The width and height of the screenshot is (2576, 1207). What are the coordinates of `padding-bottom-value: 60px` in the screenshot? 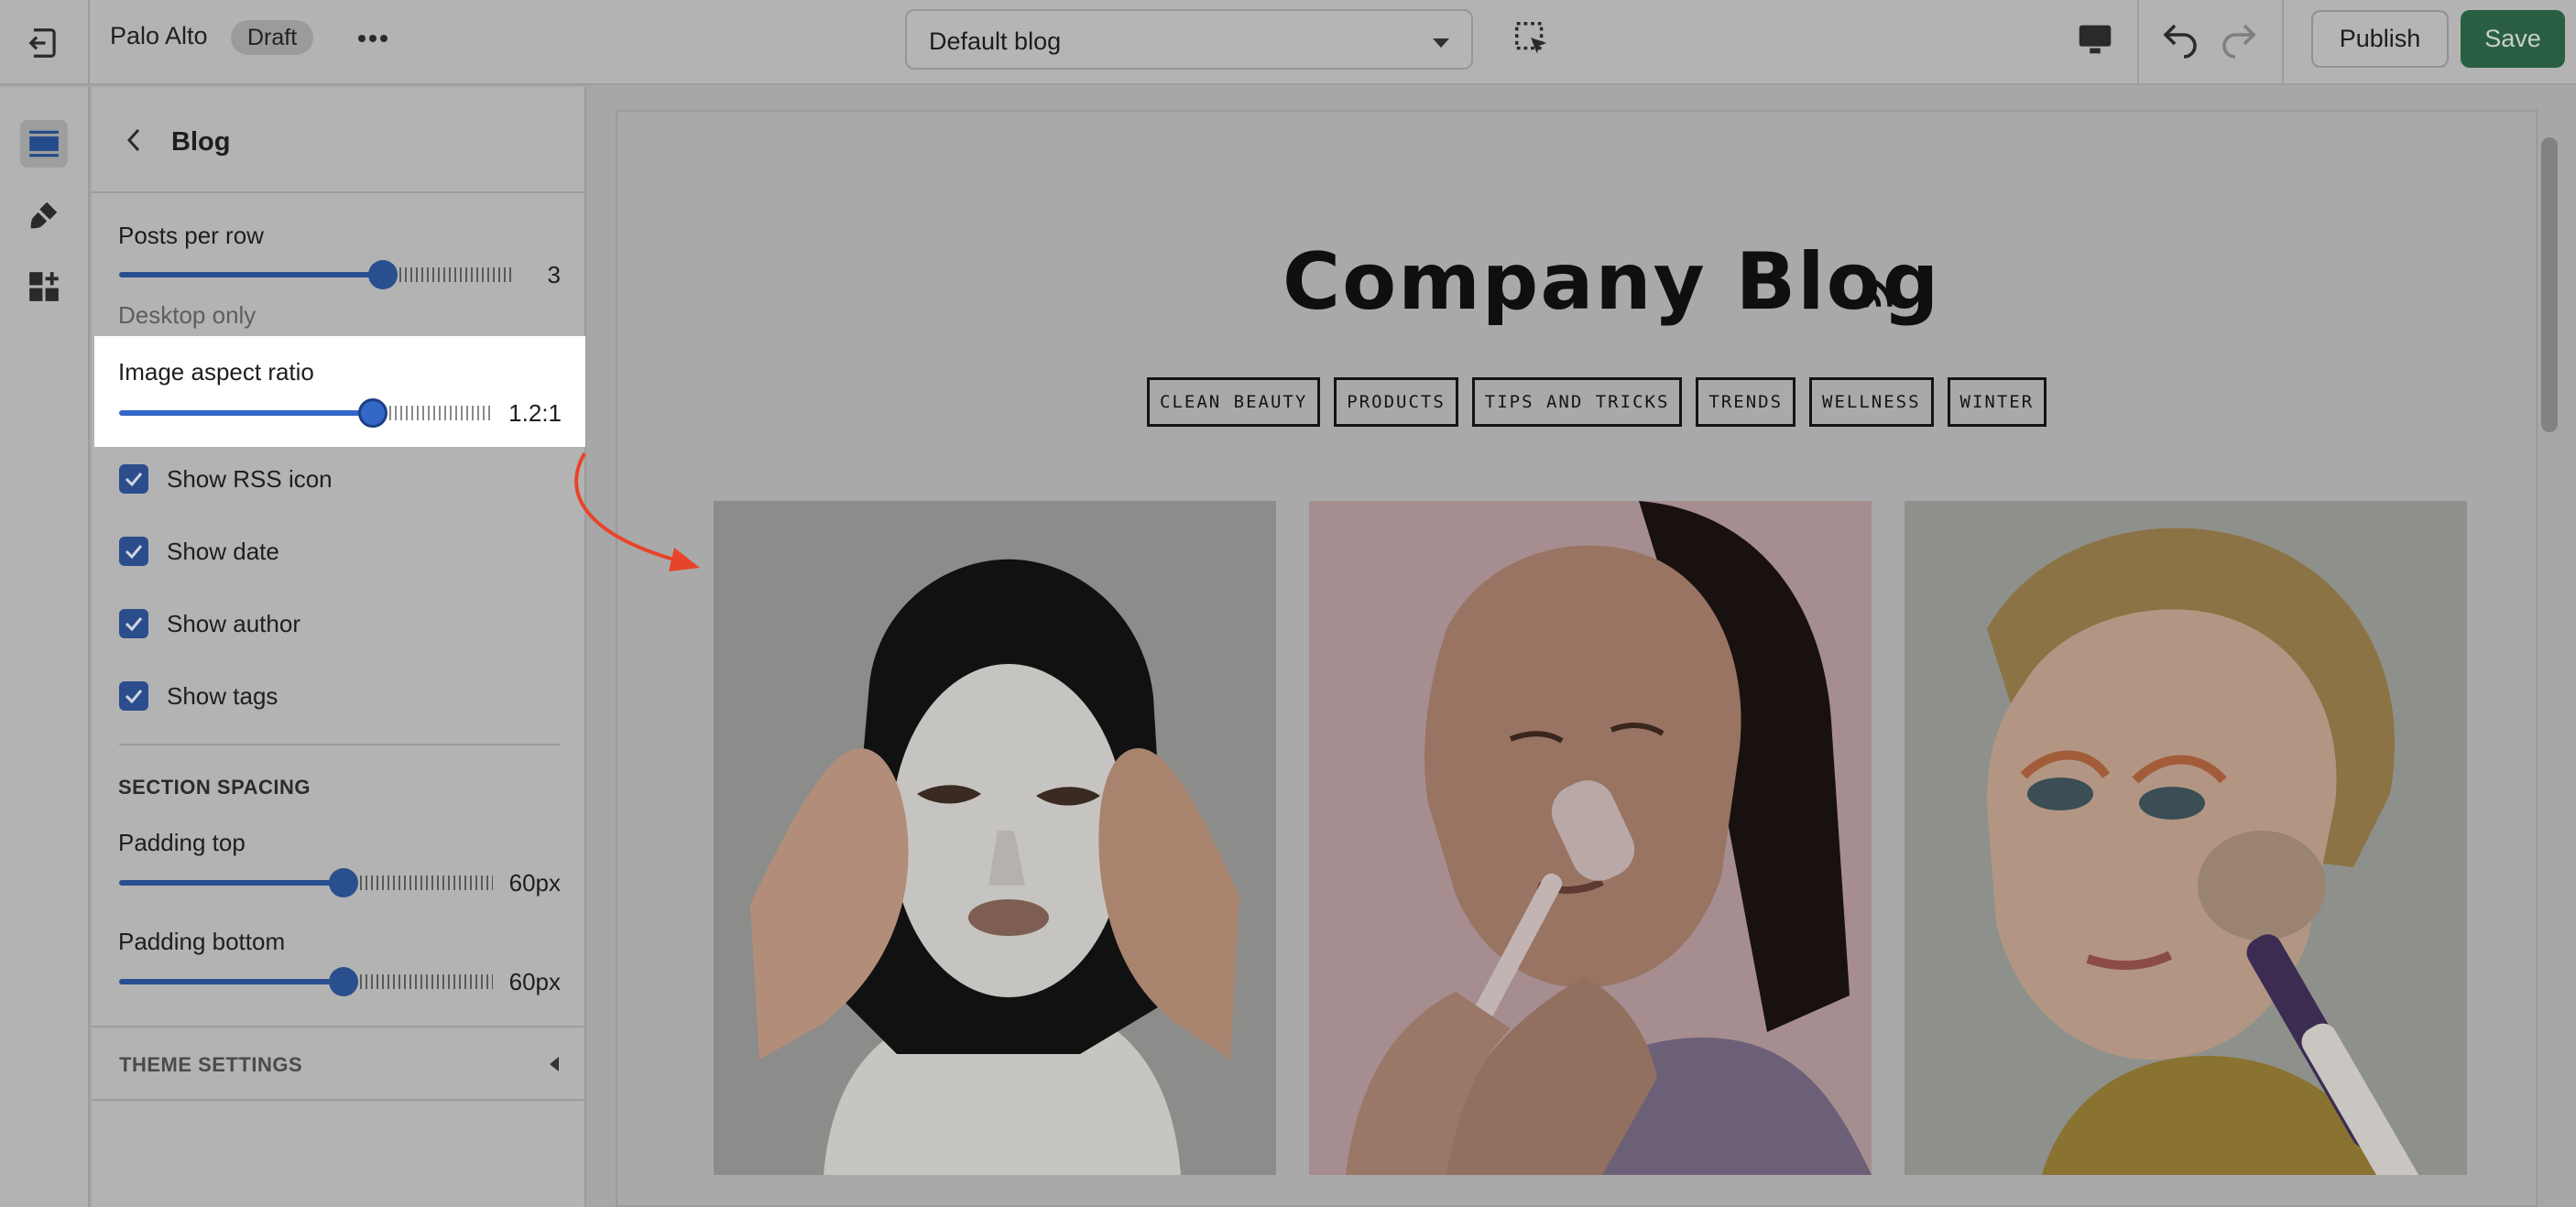 It's located at (535, 981).